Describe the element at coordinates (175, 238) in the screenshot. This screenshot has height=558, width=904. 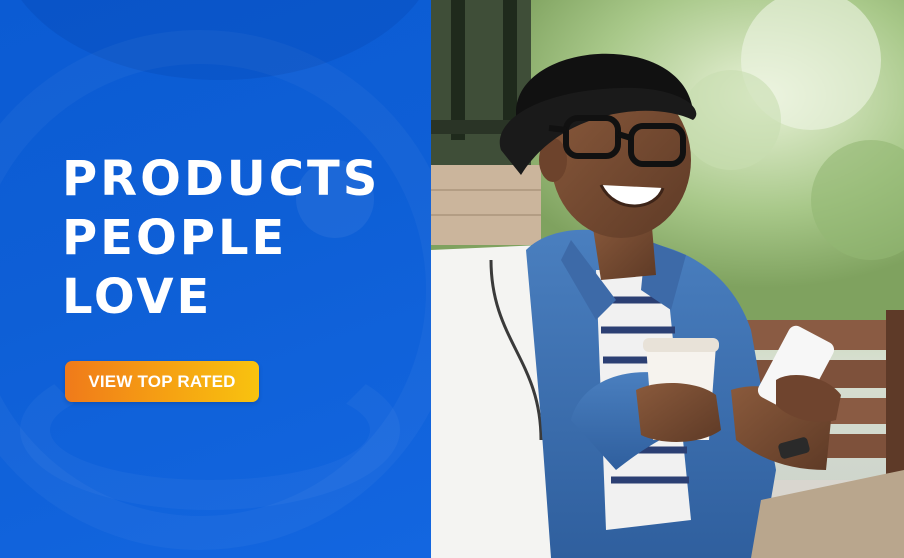
I see `headline-line-2: PEOPLE` at that location.